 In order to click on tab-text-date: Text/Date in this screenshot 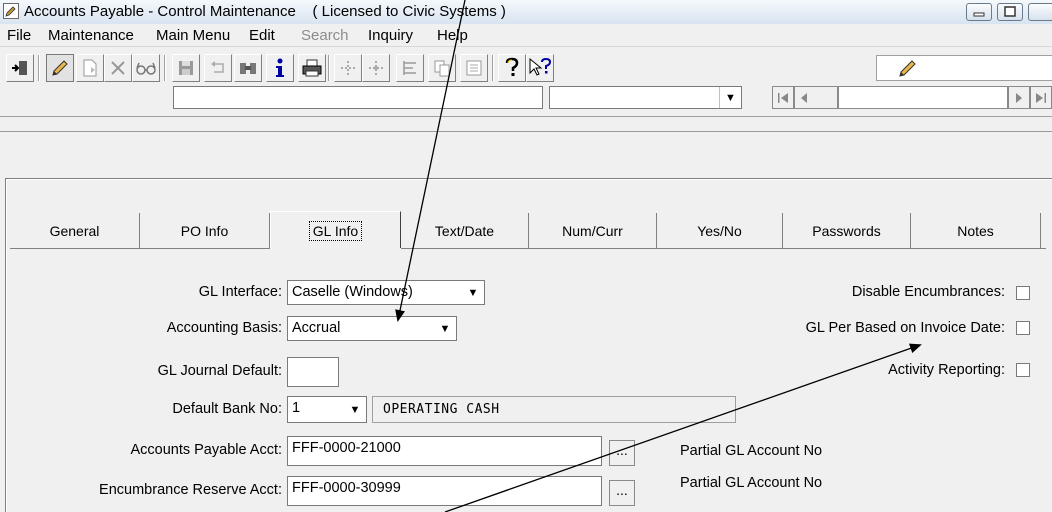, I will do `click(465, 231)`.